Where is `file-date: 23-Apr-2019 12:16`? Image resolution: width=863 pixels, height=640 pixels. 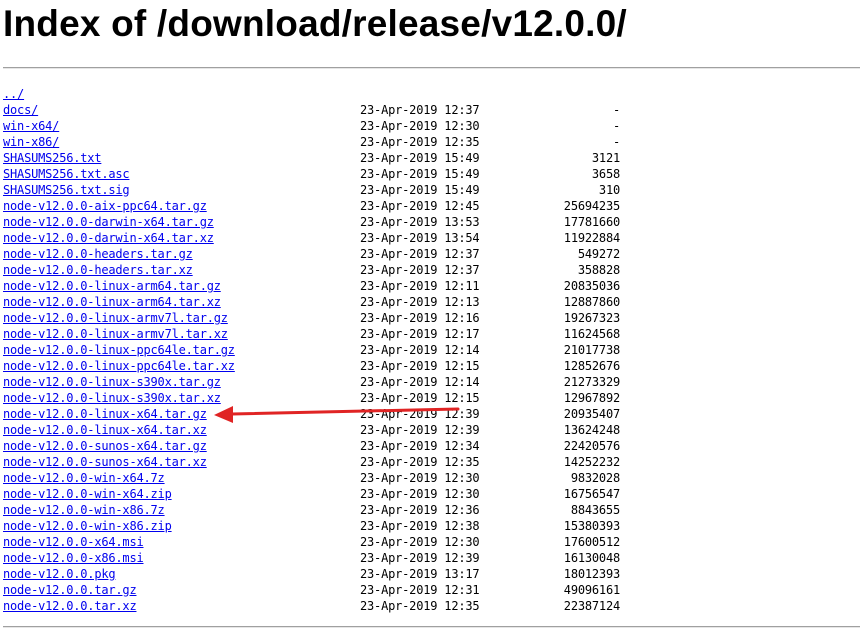
file-date: 23-Apr-2019 12:16 is located at coordinates (420, 318).